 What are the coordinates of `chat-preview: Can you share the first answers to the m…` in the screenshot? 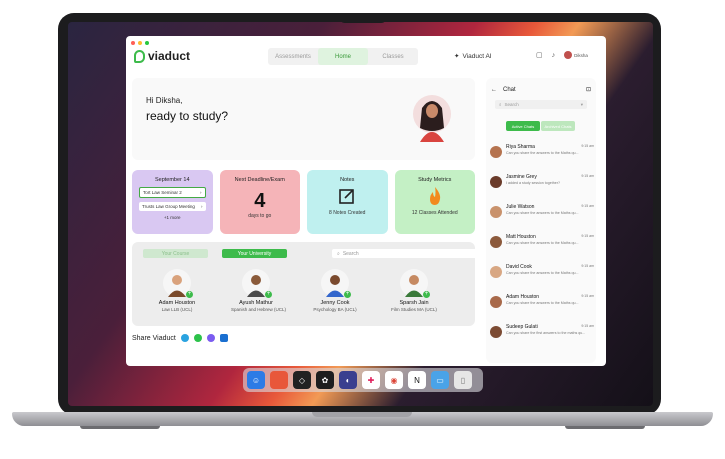 It's located at (546, 333).